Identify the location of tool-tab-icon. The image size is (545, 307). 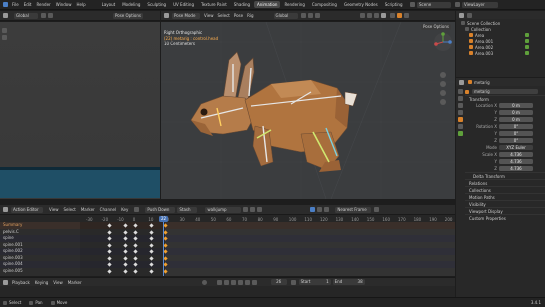
(460, 91).